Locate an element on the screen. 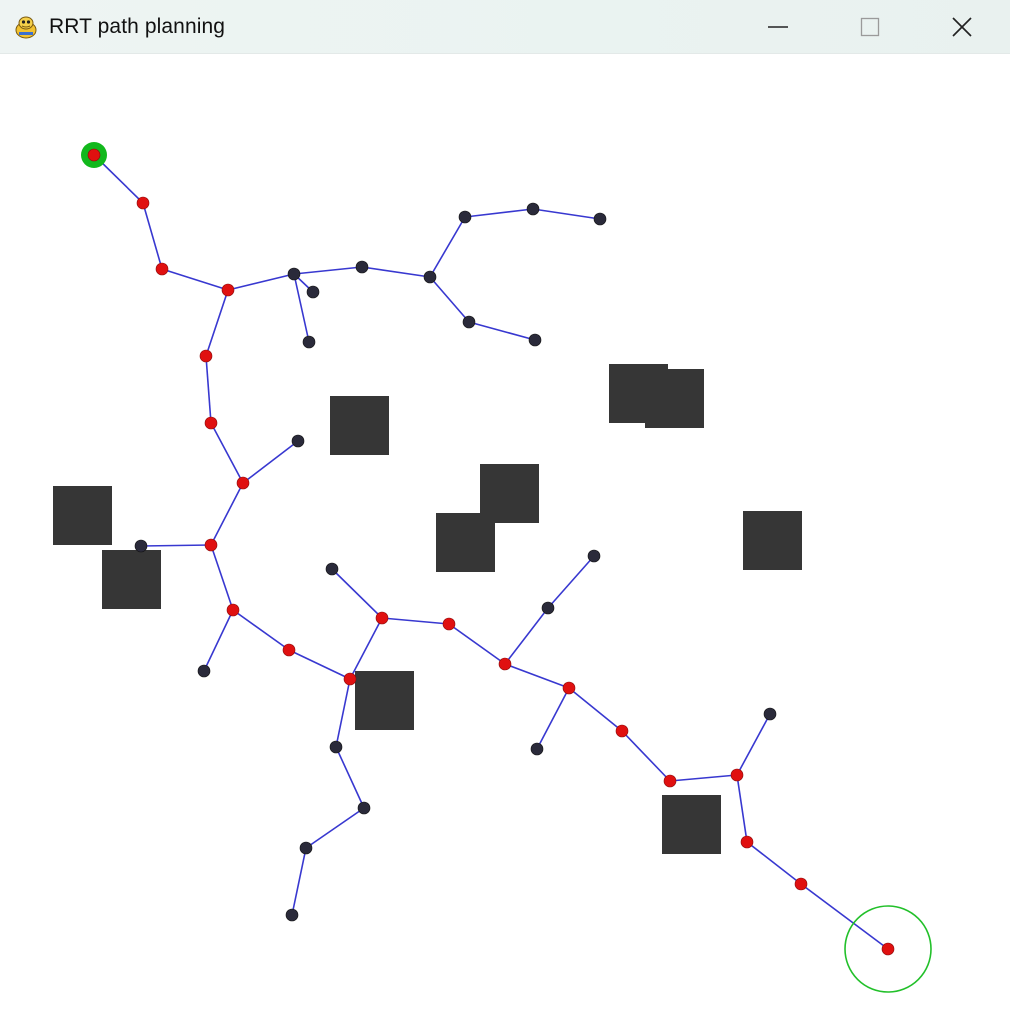 This screenshot has height=1012, width=1010. close-button is located at coordinates (962, 27).